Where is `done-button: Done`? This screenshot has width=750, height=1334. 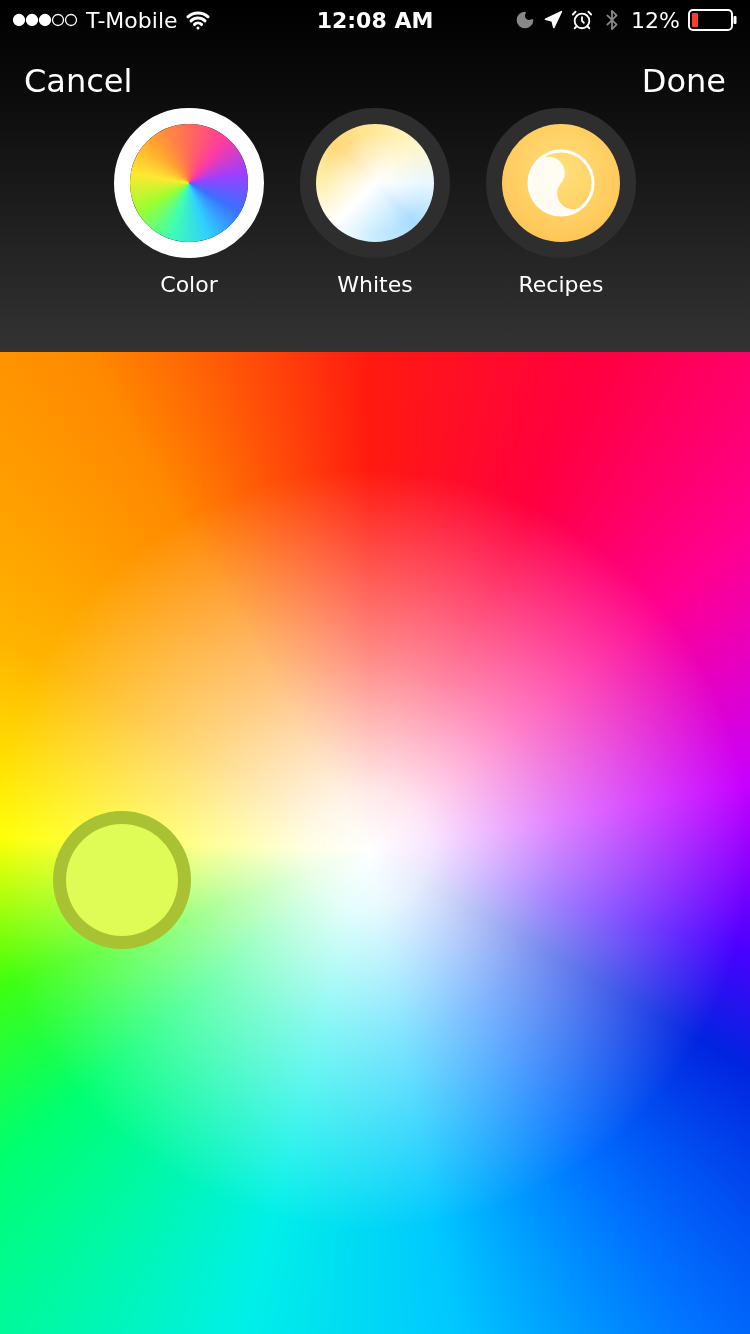
done-button: Done is located at coordinates (683, 81).